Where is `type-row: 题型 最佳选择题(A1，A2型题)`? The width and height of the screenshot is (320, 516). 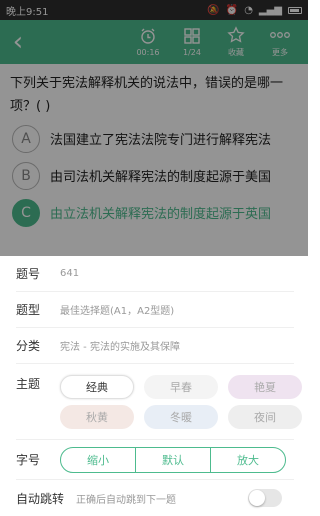
type-row: 题型 最佳选择题(A1，A2型题) is located at coordinates (155, 310).